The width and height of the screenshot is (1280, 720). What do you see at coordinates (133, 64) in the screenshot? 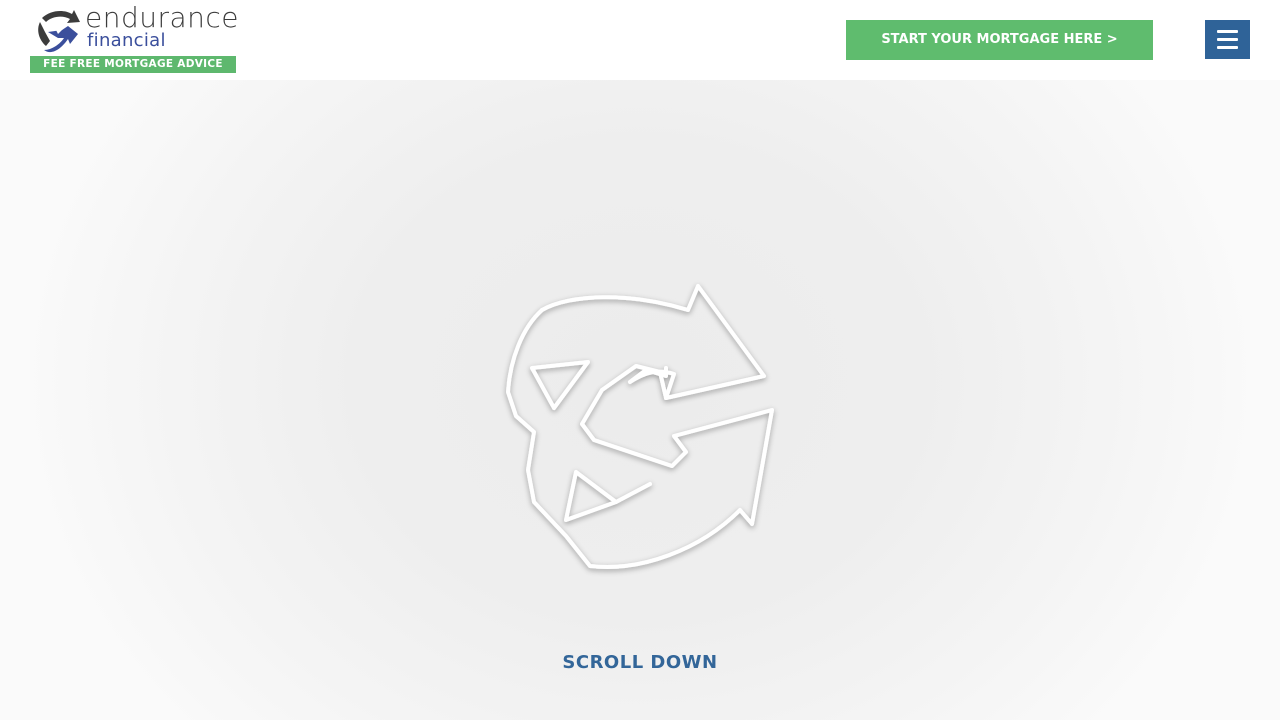
I see `logo-tagline: FEE FREE MORTGAGE ADVICE` at bounding box center [133, 64].